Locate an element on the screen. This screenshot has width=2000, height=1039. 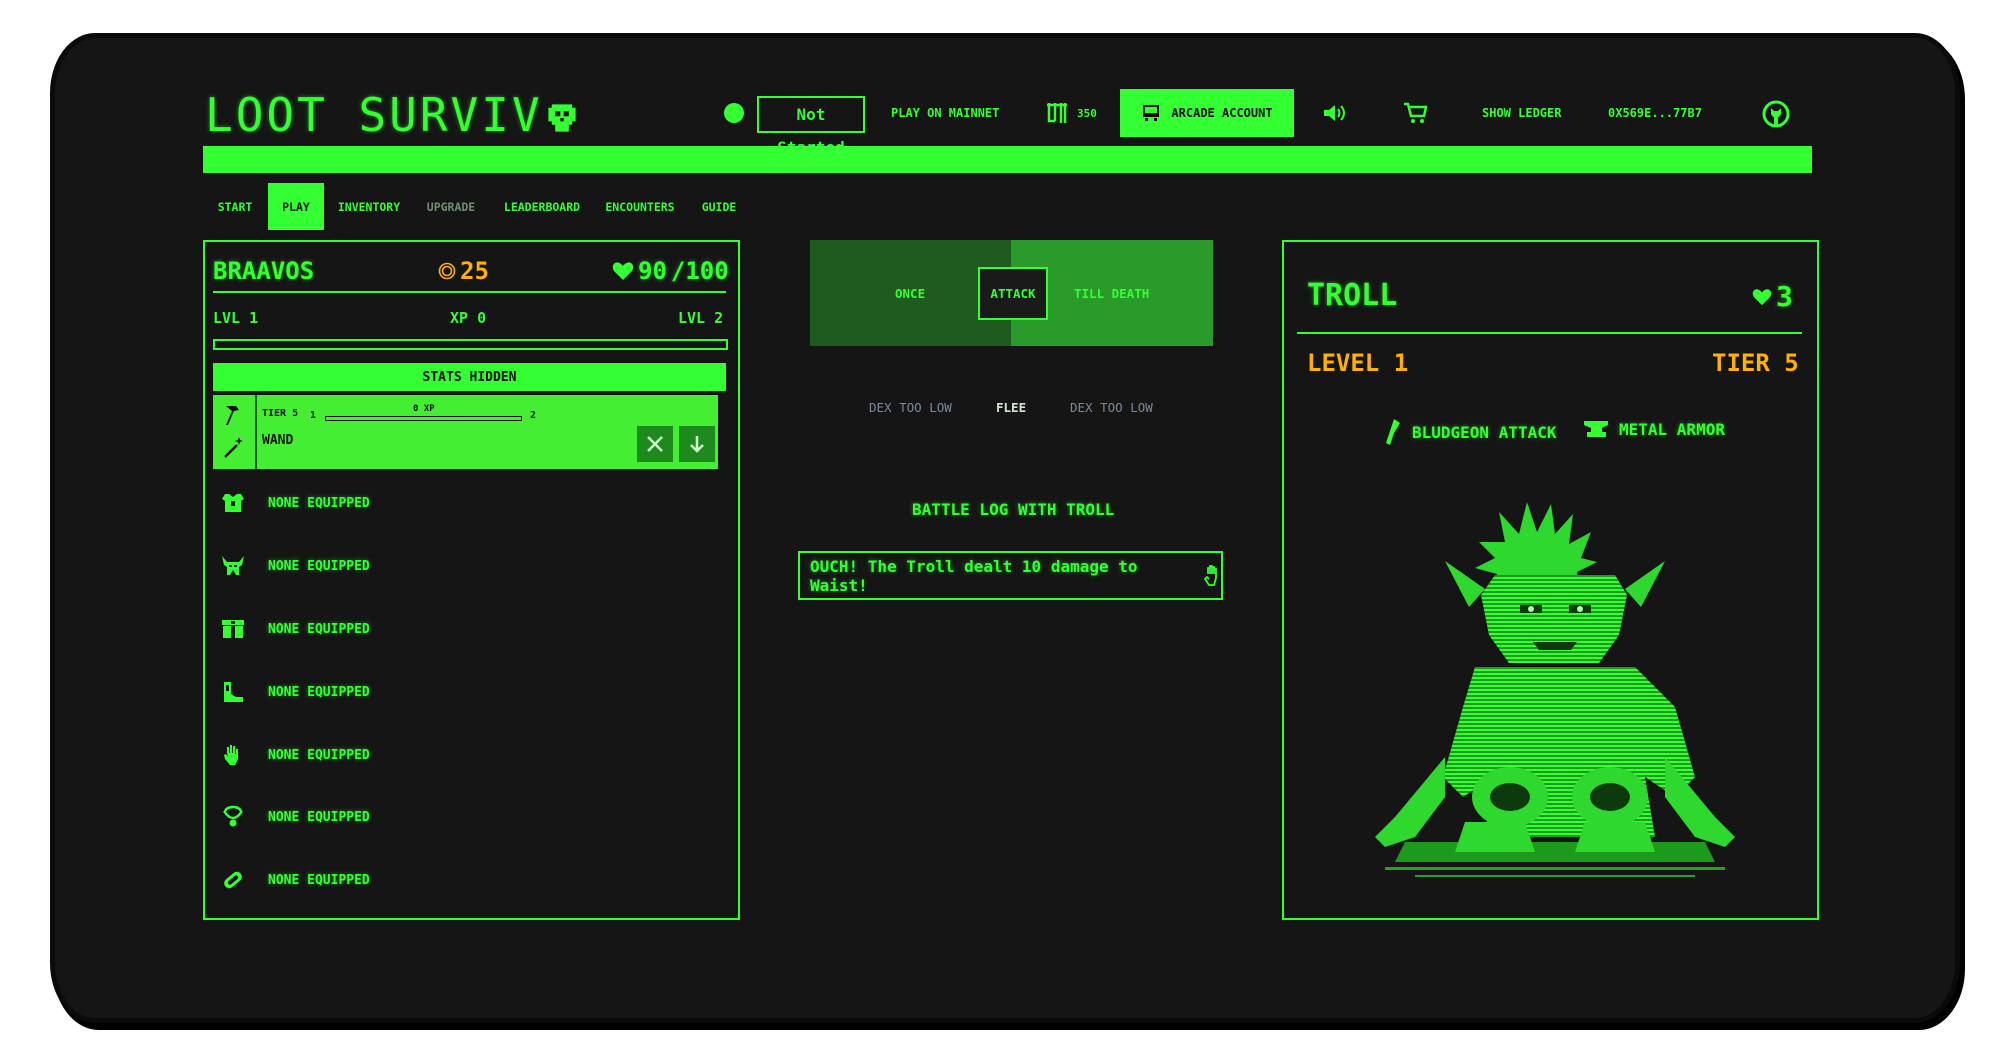
lords-balance: 350 is located at coordinates (1071, 113).